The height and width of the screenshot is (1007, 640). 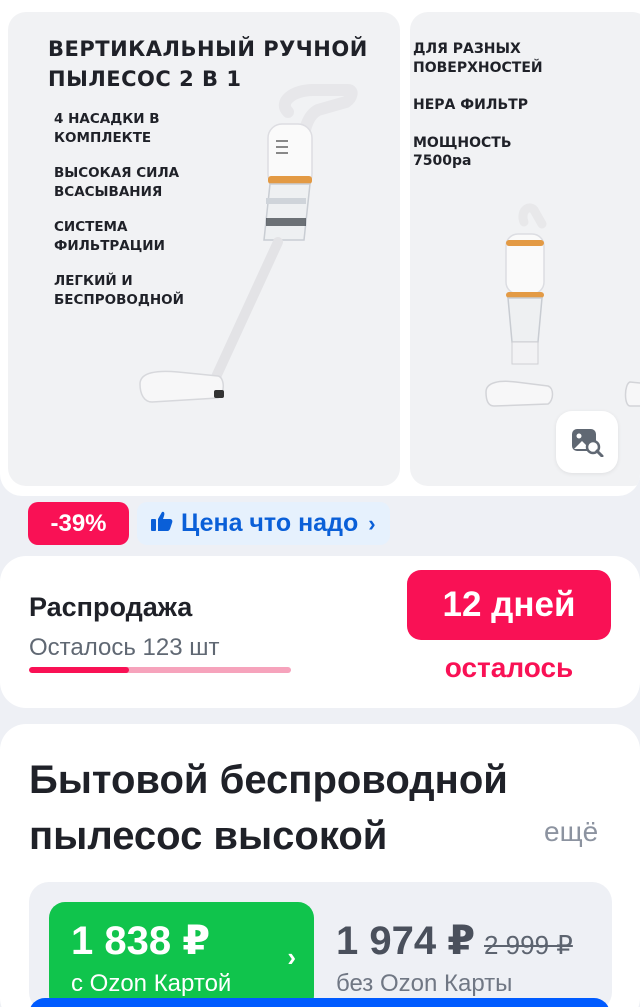 What do you see at coordinates (462, 142) in the screenshot?
I see `feature-text: МОЩНОСТЬ` at bounding box center [462, 142].